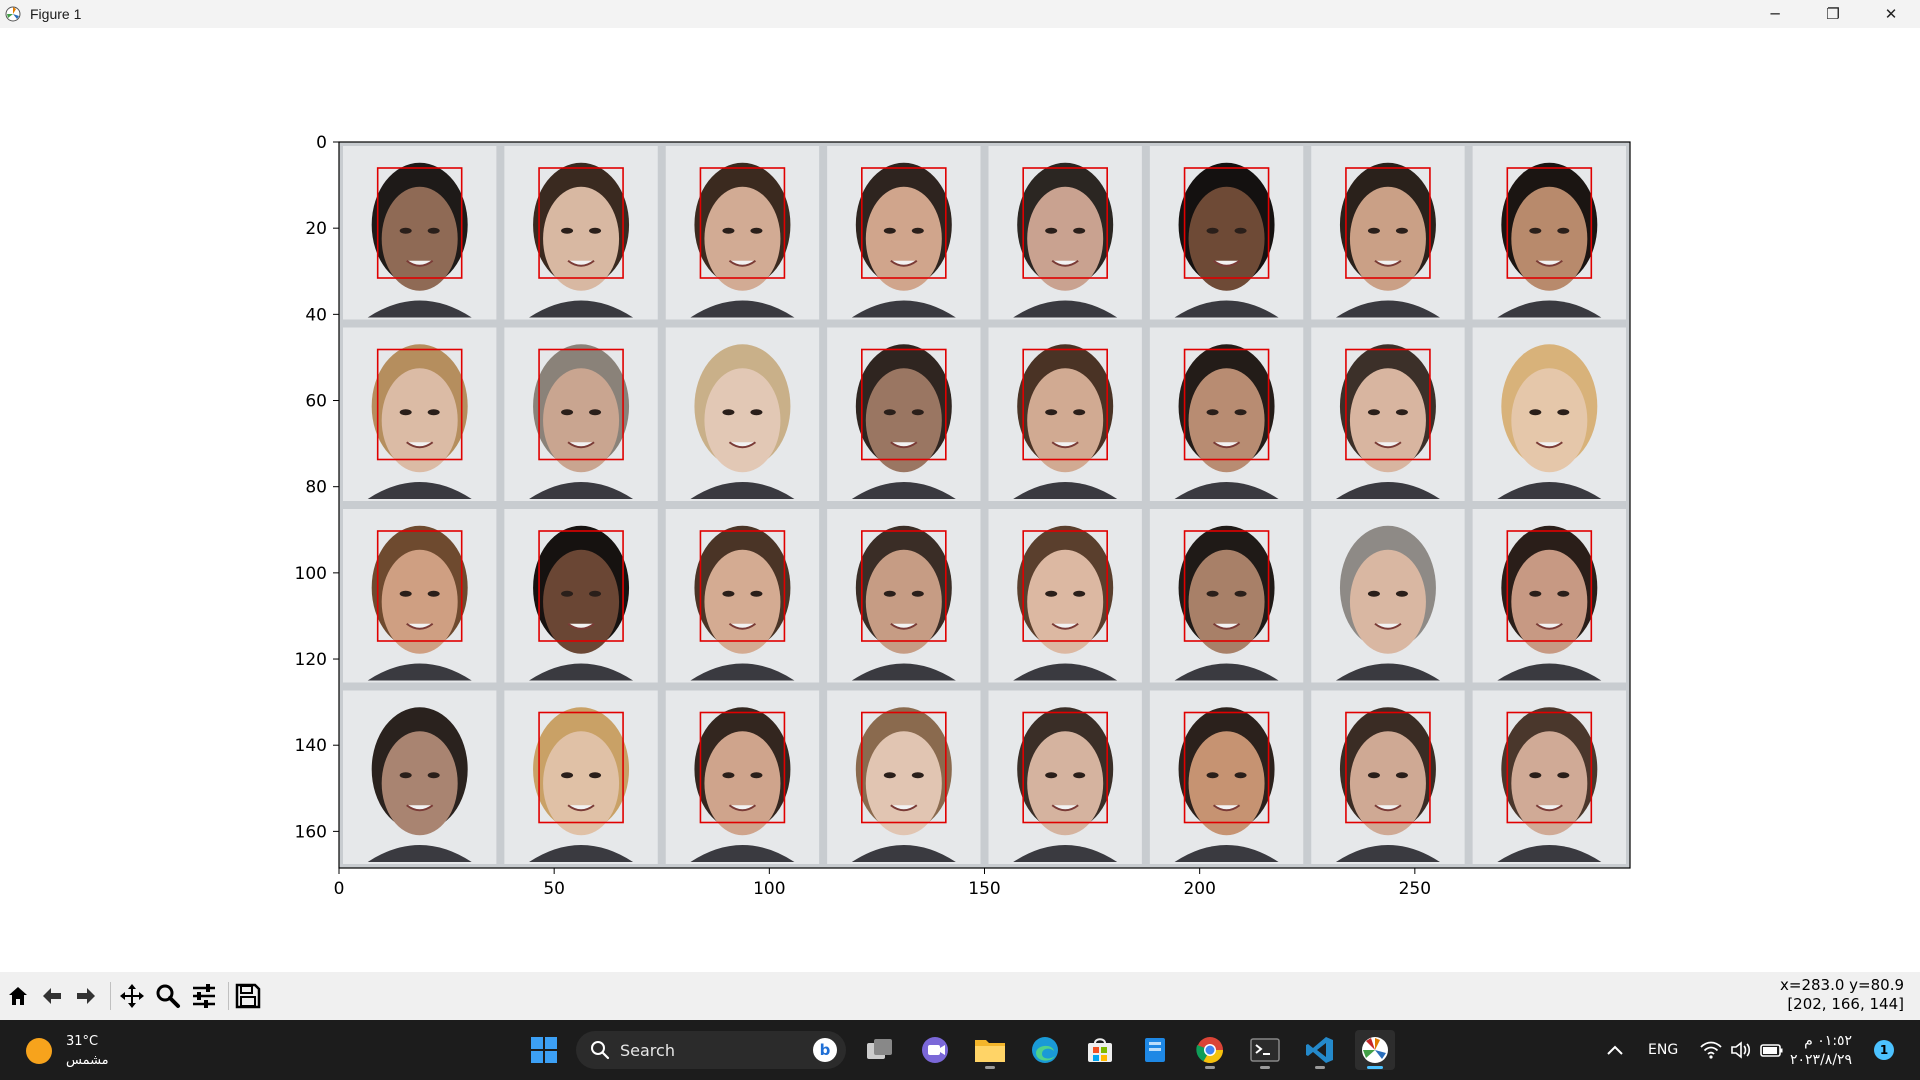 This screenshot has height=1080, width=1920. I want to click on show-hidden-icons-chevron-icon, so click(1615, 1050).